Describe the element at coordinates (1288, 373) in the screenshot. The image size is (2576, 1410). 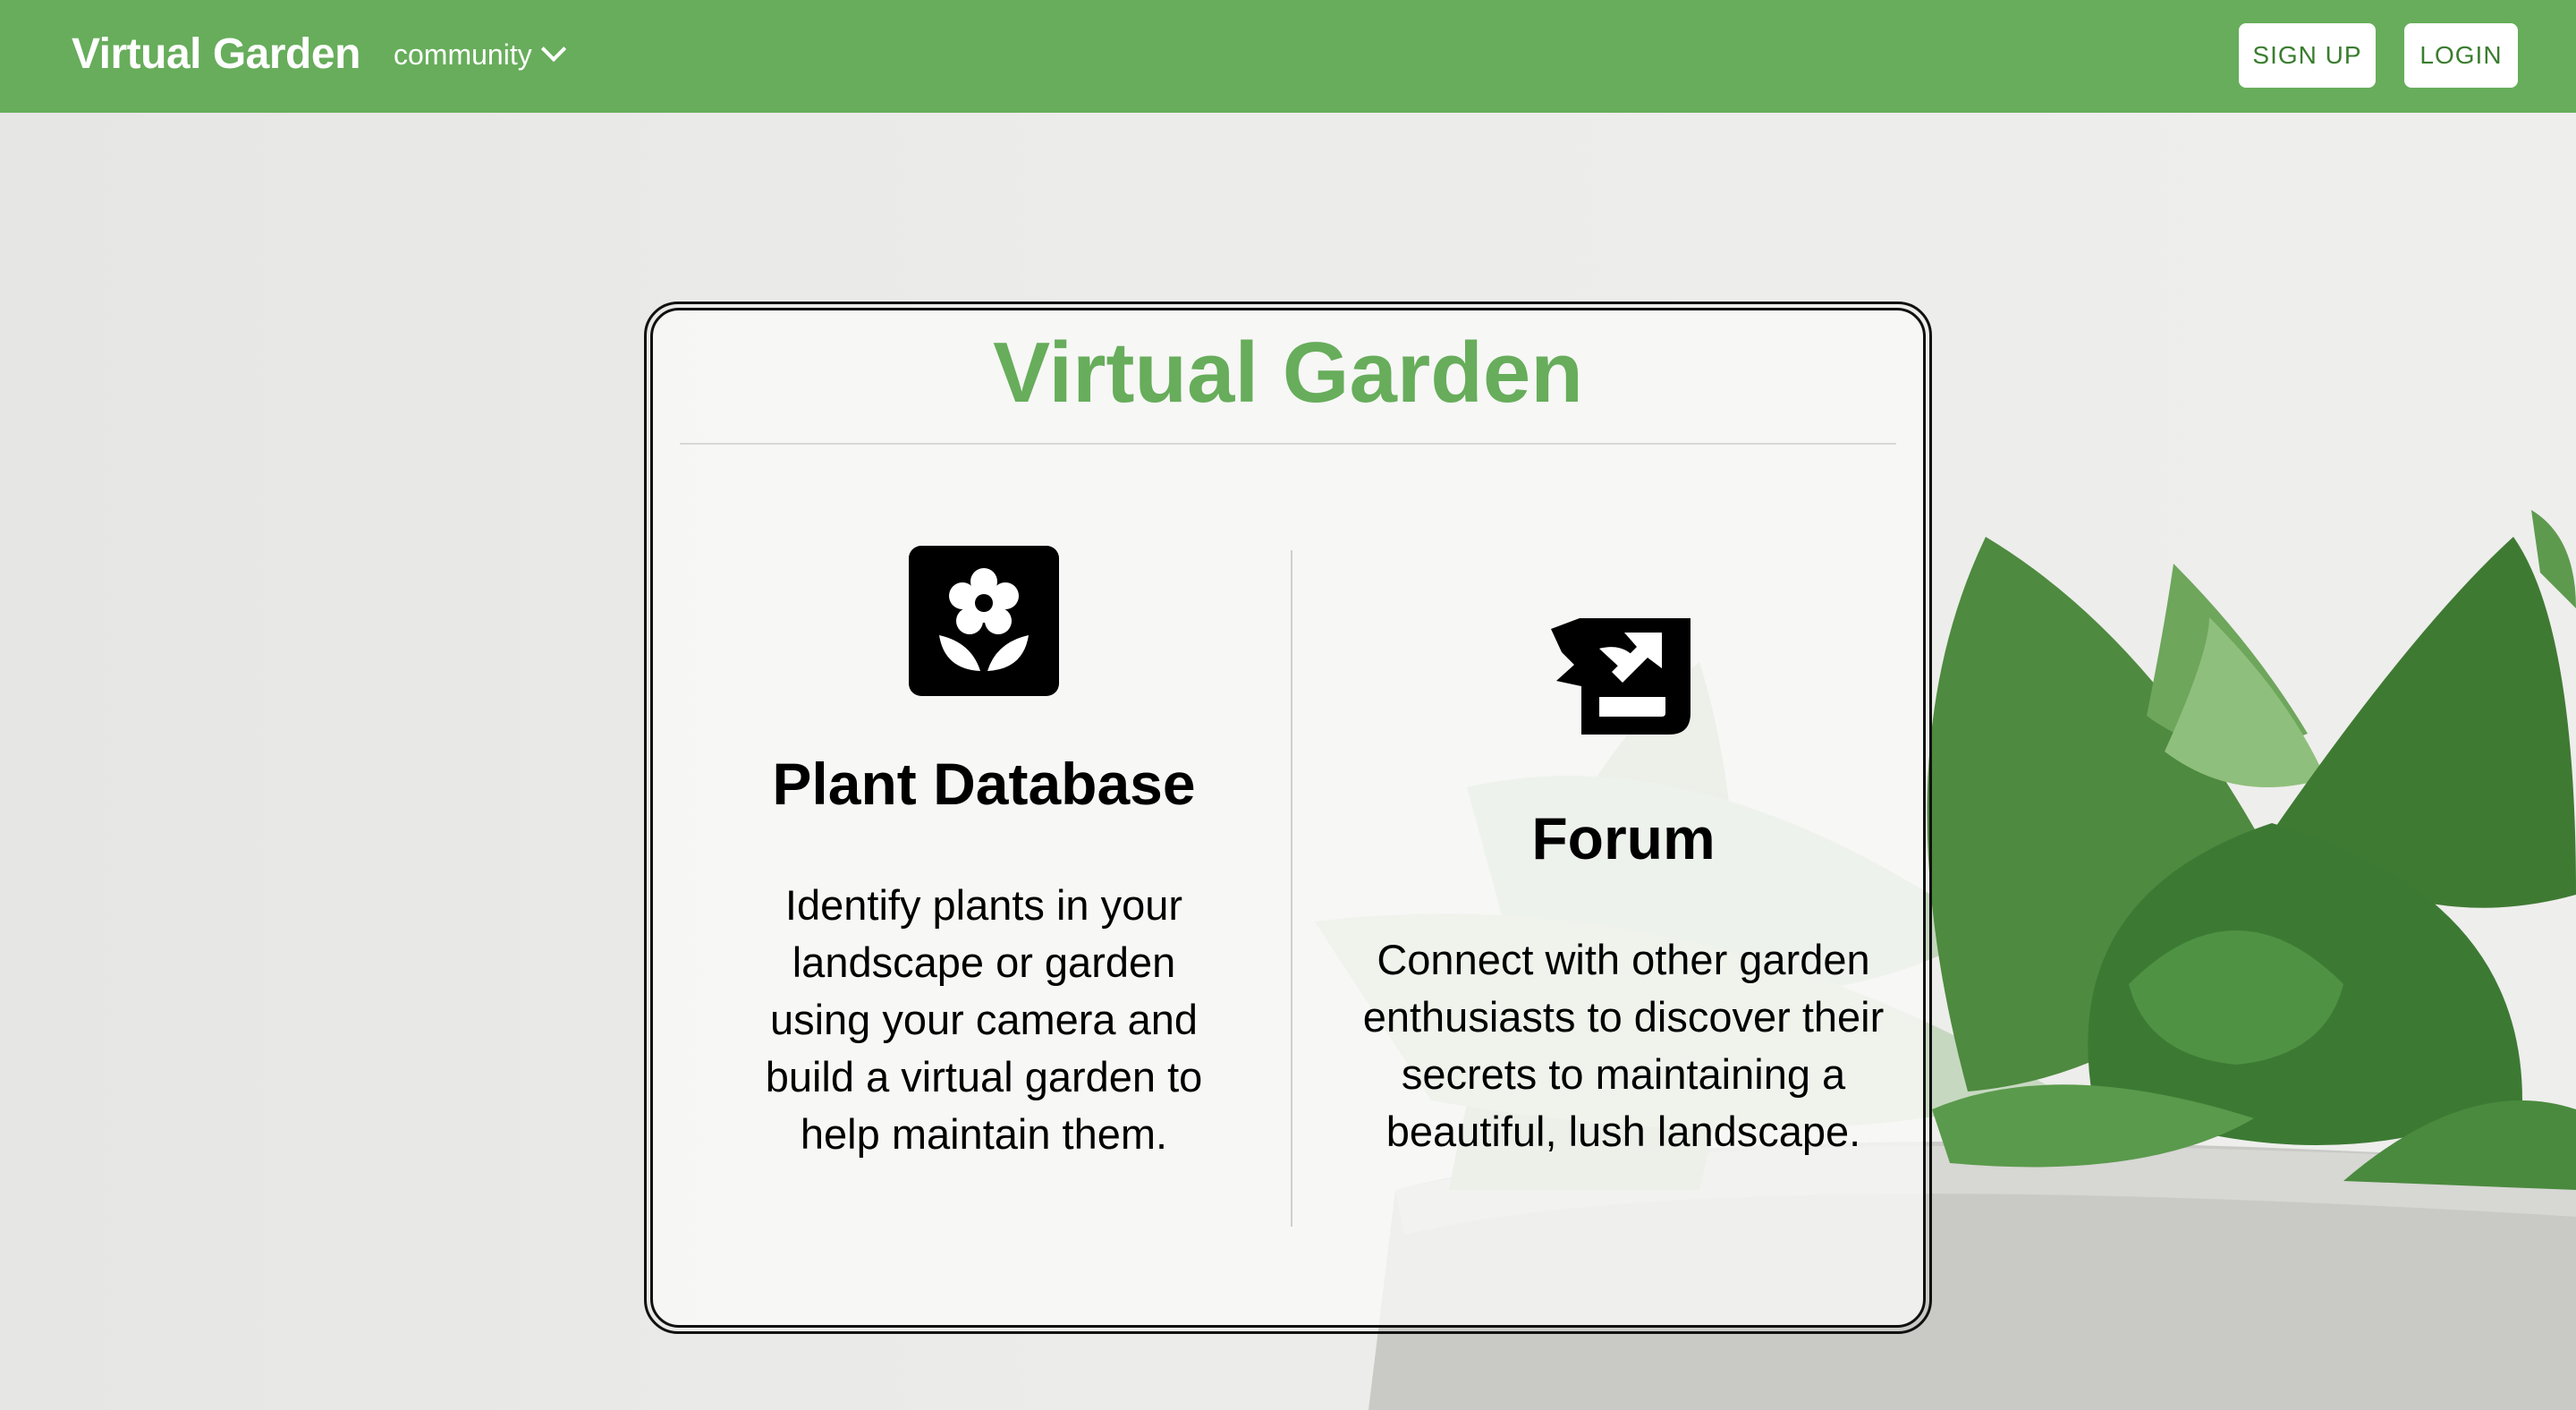
I see `card-title: Virtual Garden` at that location.